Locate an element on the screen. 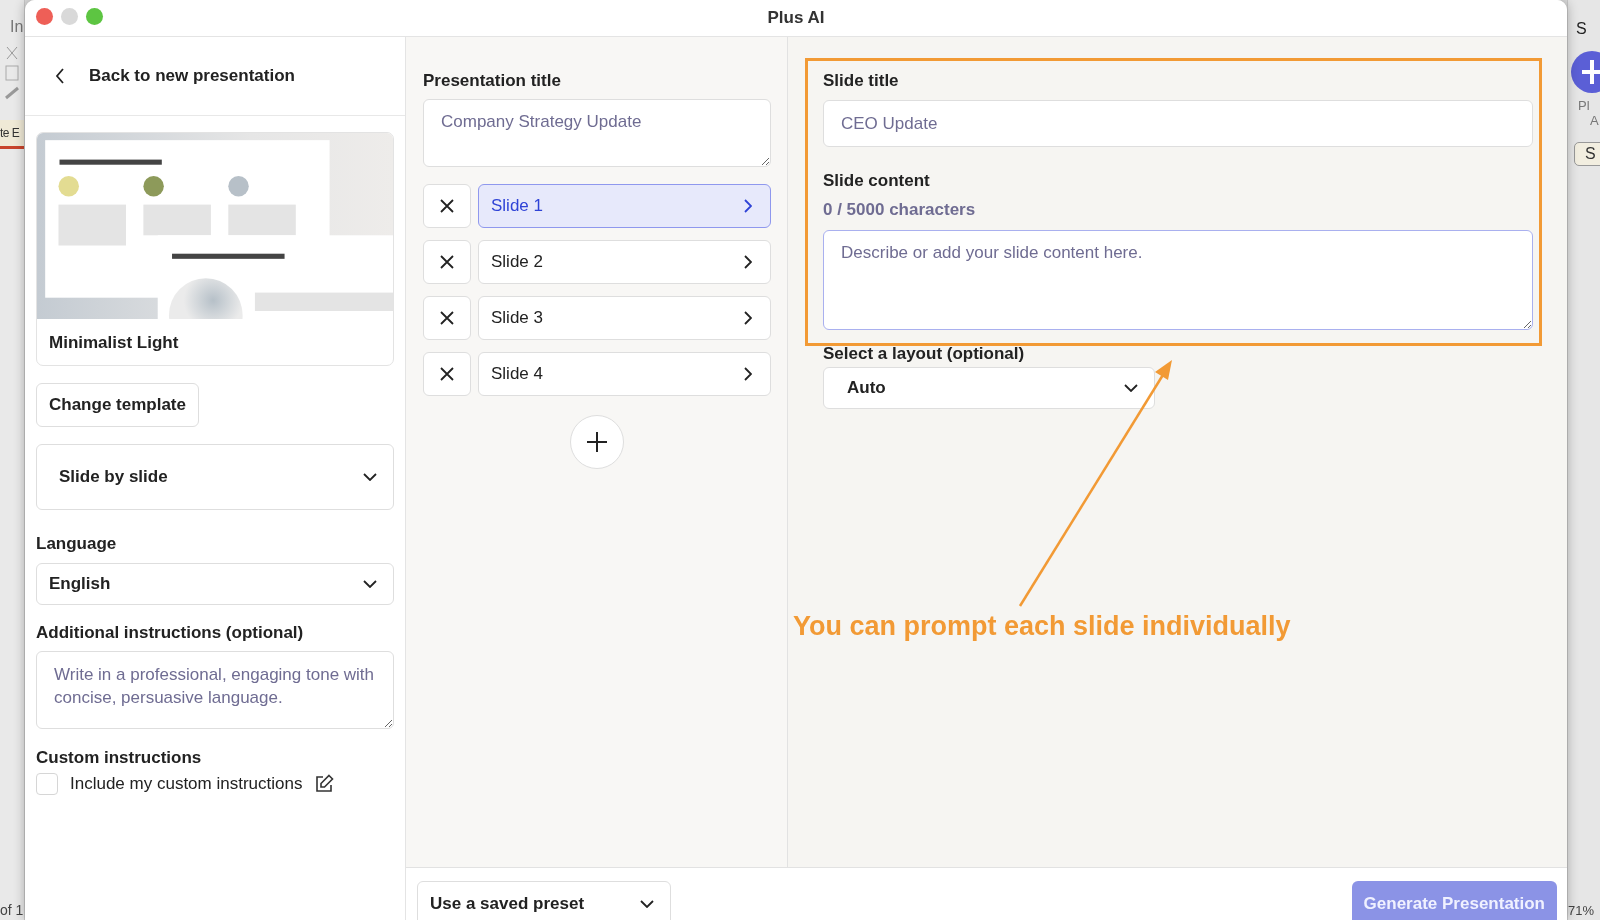 The width and height of the screenshot is (1600, 920). background-app-text: te E is located at coordinates (12, 134).